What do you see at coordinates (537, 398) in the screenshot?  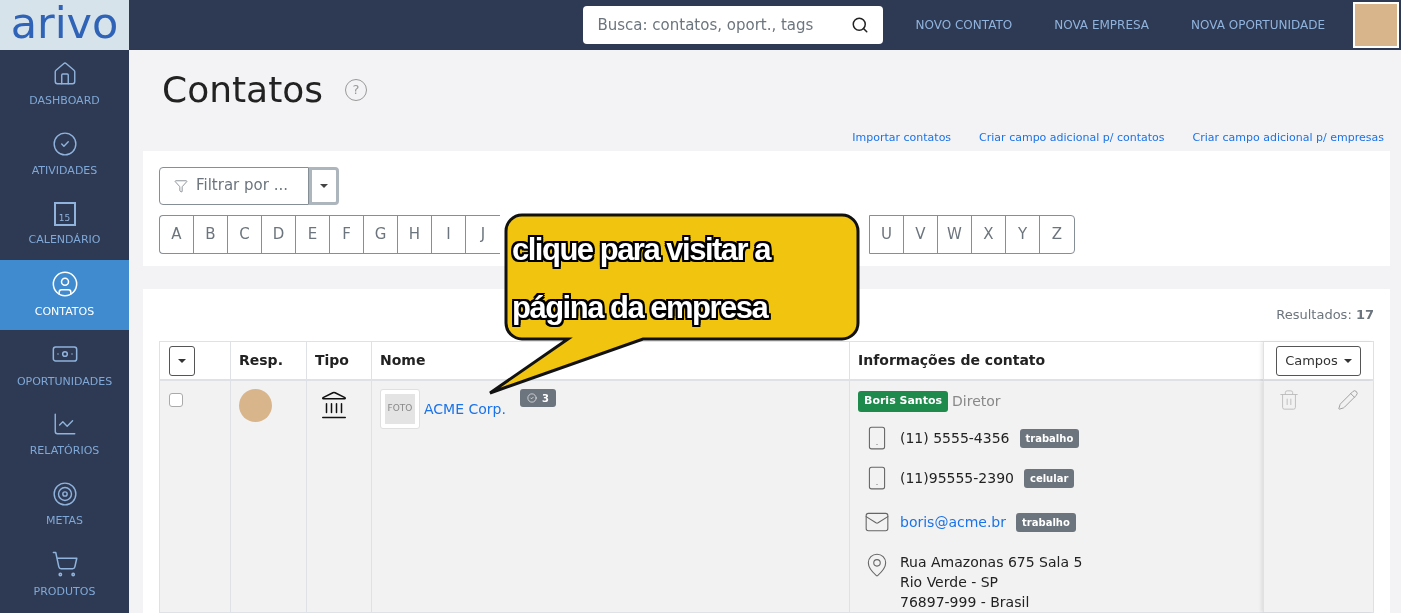 I see `count-badge: 3` at bounding box center [537, 398].